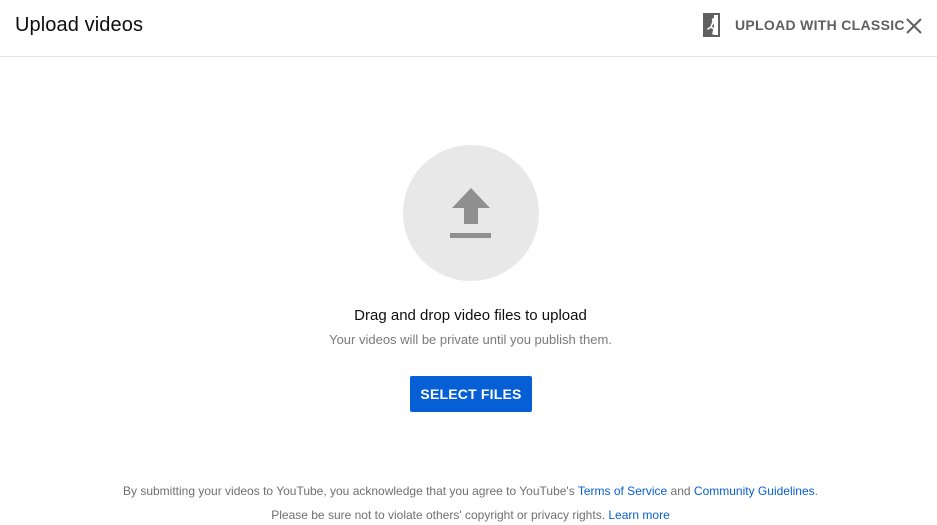 This screenshot has width=937, height=525. Describe the element at coordinates (713, 25) in the screenshot. I see `exit-door-icon` at that location.